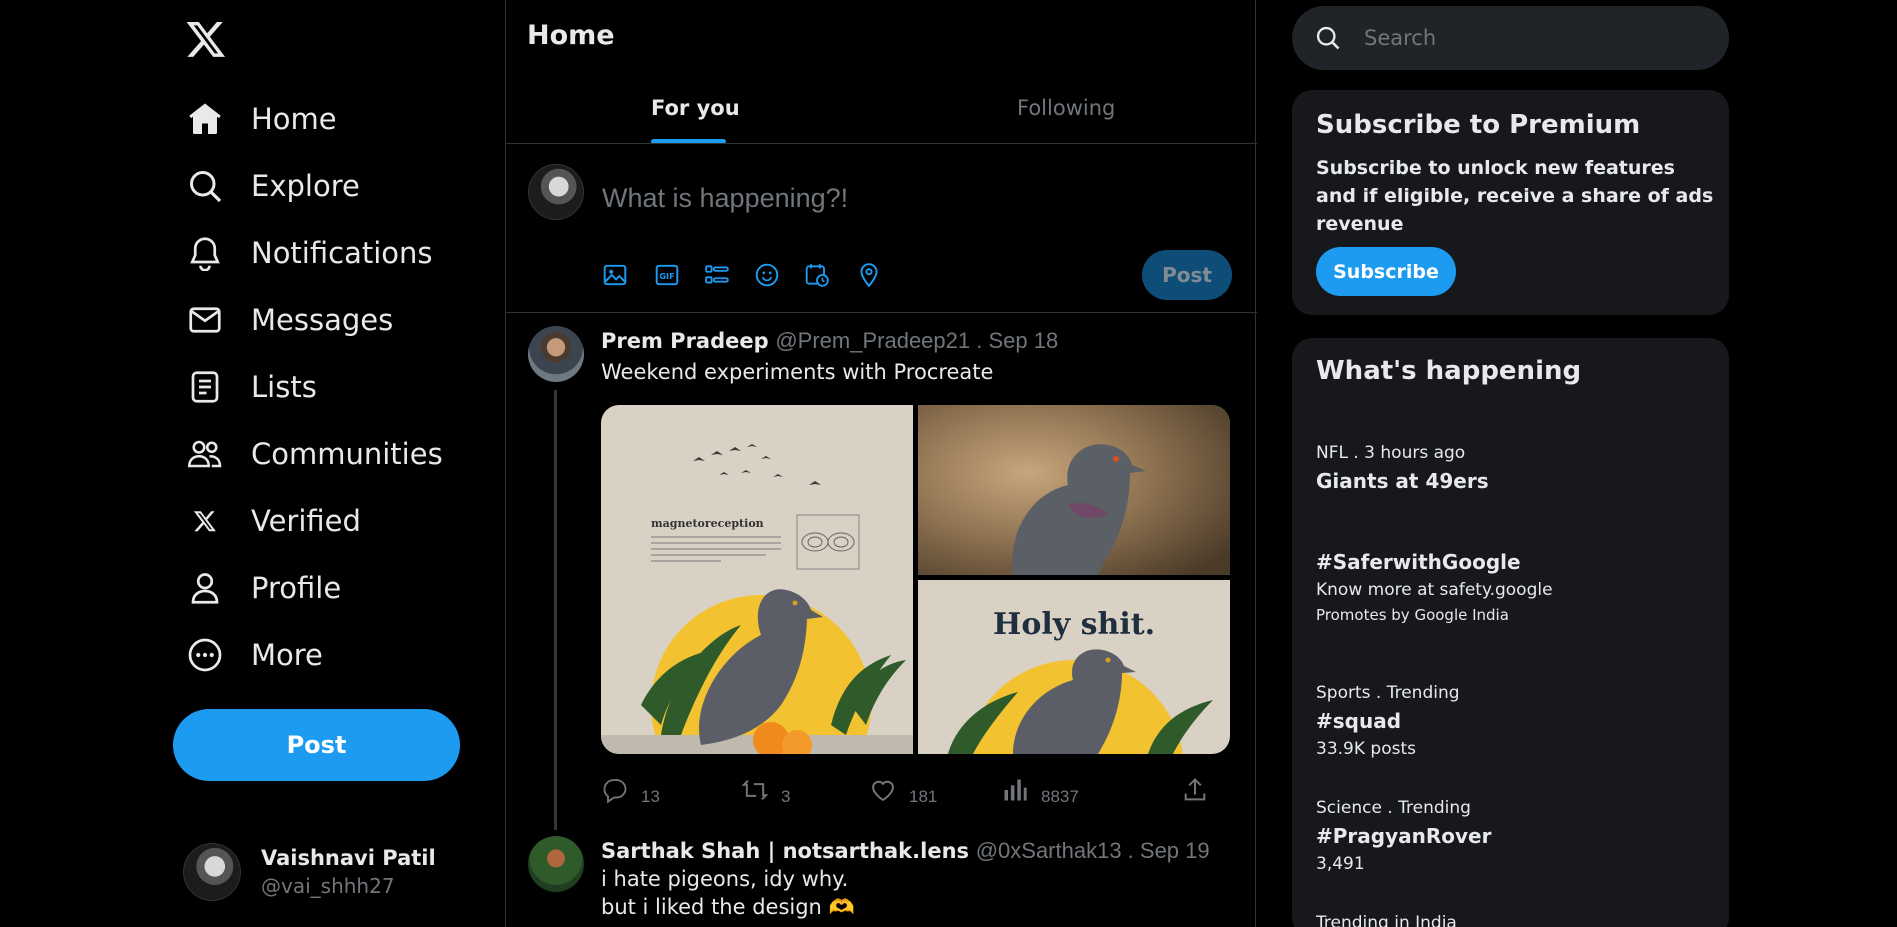 The image size is (1897, 927). Describe the element at coordinates (1187, 275) in the screenshot. I see `compose-post-button: Post` at that location.